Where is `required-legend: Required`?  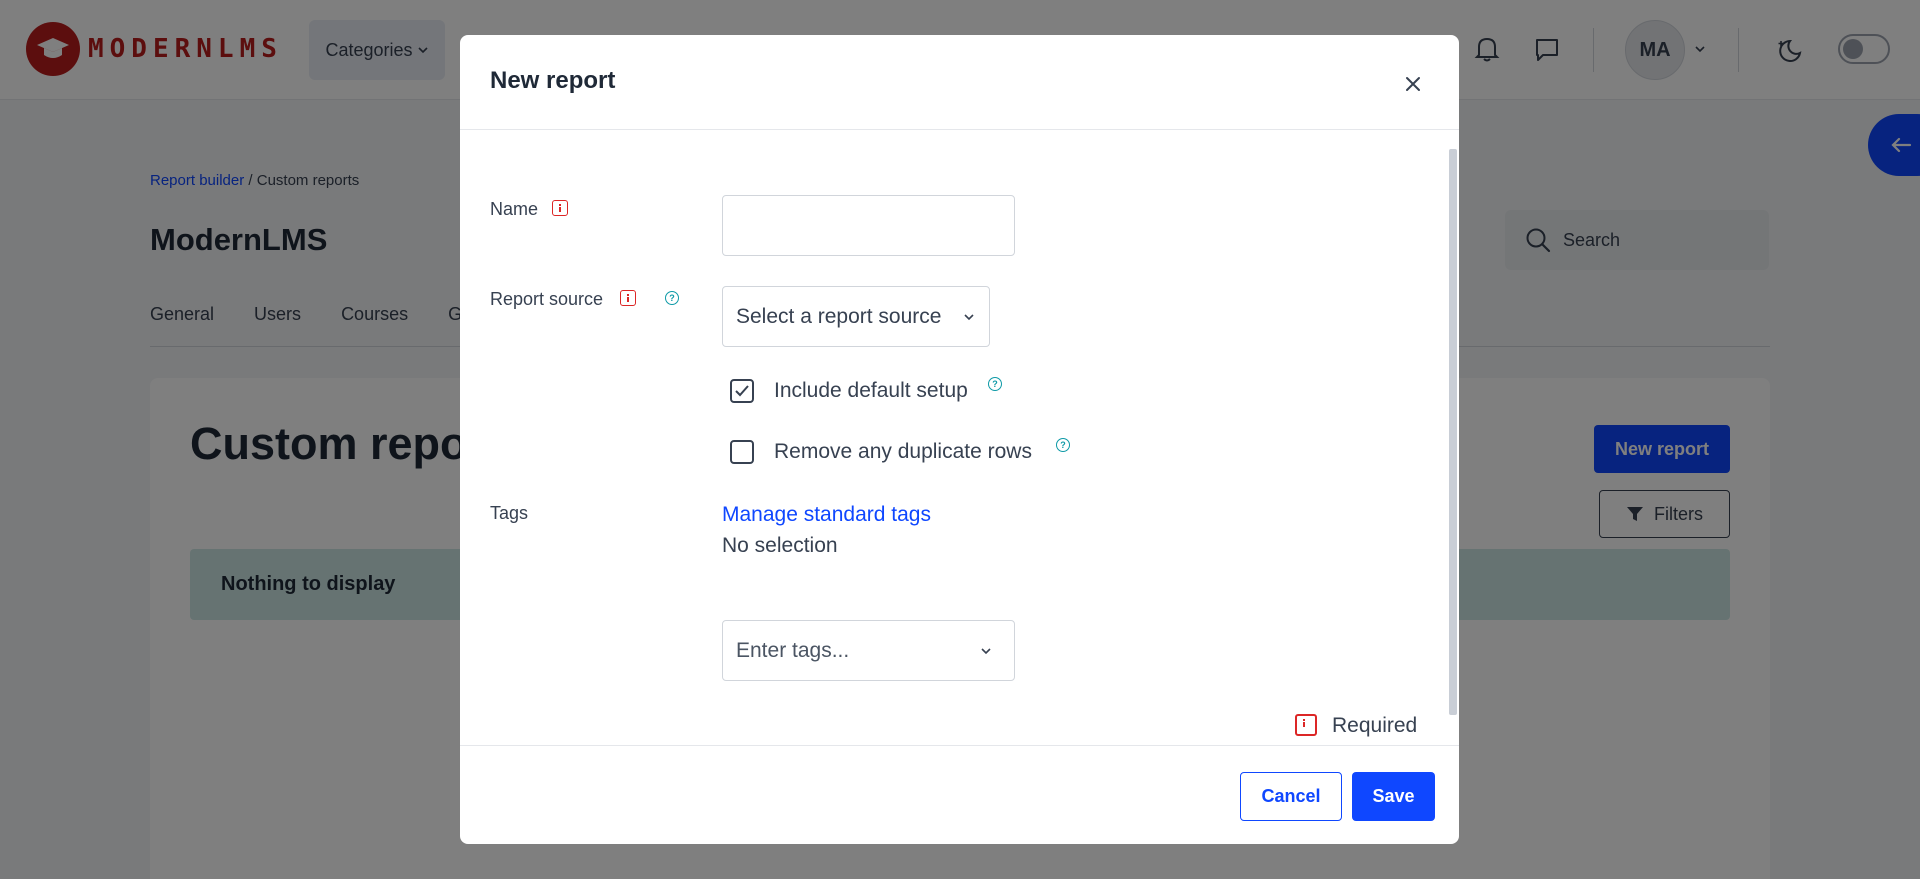
required-legend: Required is located at coordinates (1375, 725).